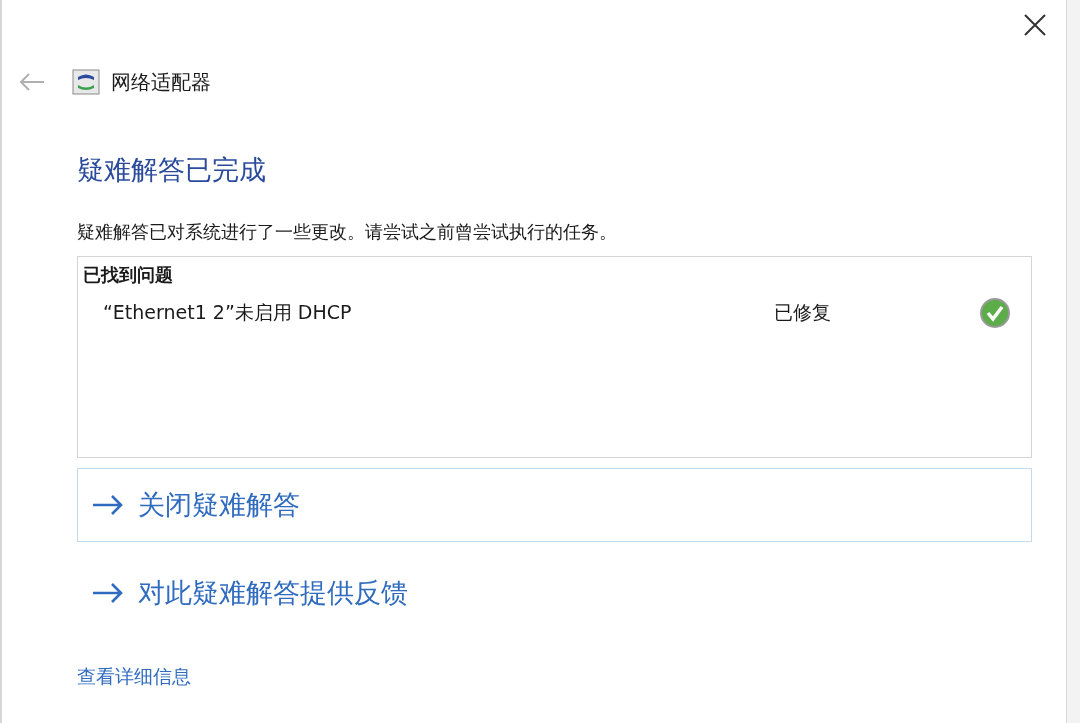 The height and width of the screenshot is (723, 1080). Describe the element at coordinates (161, 82) in the screenshot. I see `window-title: 网络适配器` at that location.